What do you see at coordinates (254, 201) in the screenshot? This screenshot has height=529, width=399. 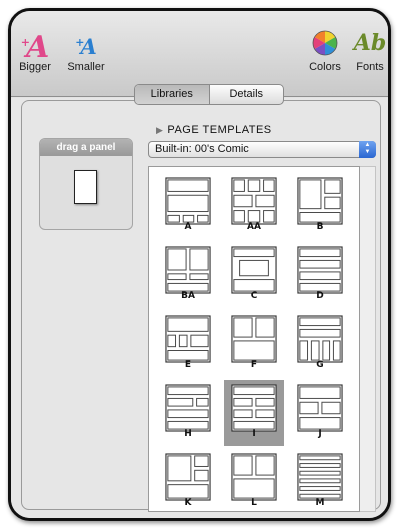 I see `template-aa-icon` at bounding box center [254, 201].